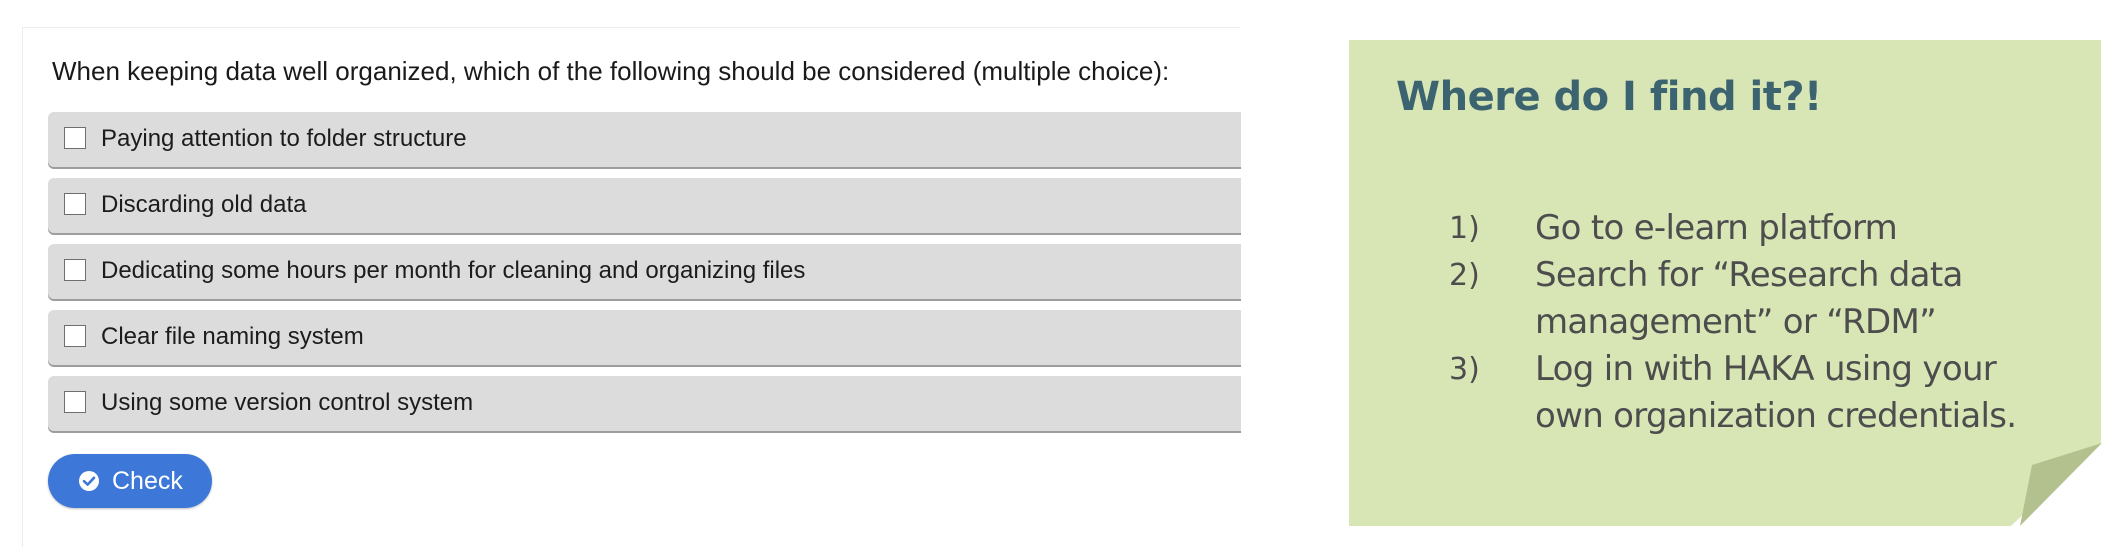 The image size is (2124, 554). What do you see at coordinates (644, 337) in the screenshot?
I see `option-row: Clear file naming system` at bounding box center [644, 337].